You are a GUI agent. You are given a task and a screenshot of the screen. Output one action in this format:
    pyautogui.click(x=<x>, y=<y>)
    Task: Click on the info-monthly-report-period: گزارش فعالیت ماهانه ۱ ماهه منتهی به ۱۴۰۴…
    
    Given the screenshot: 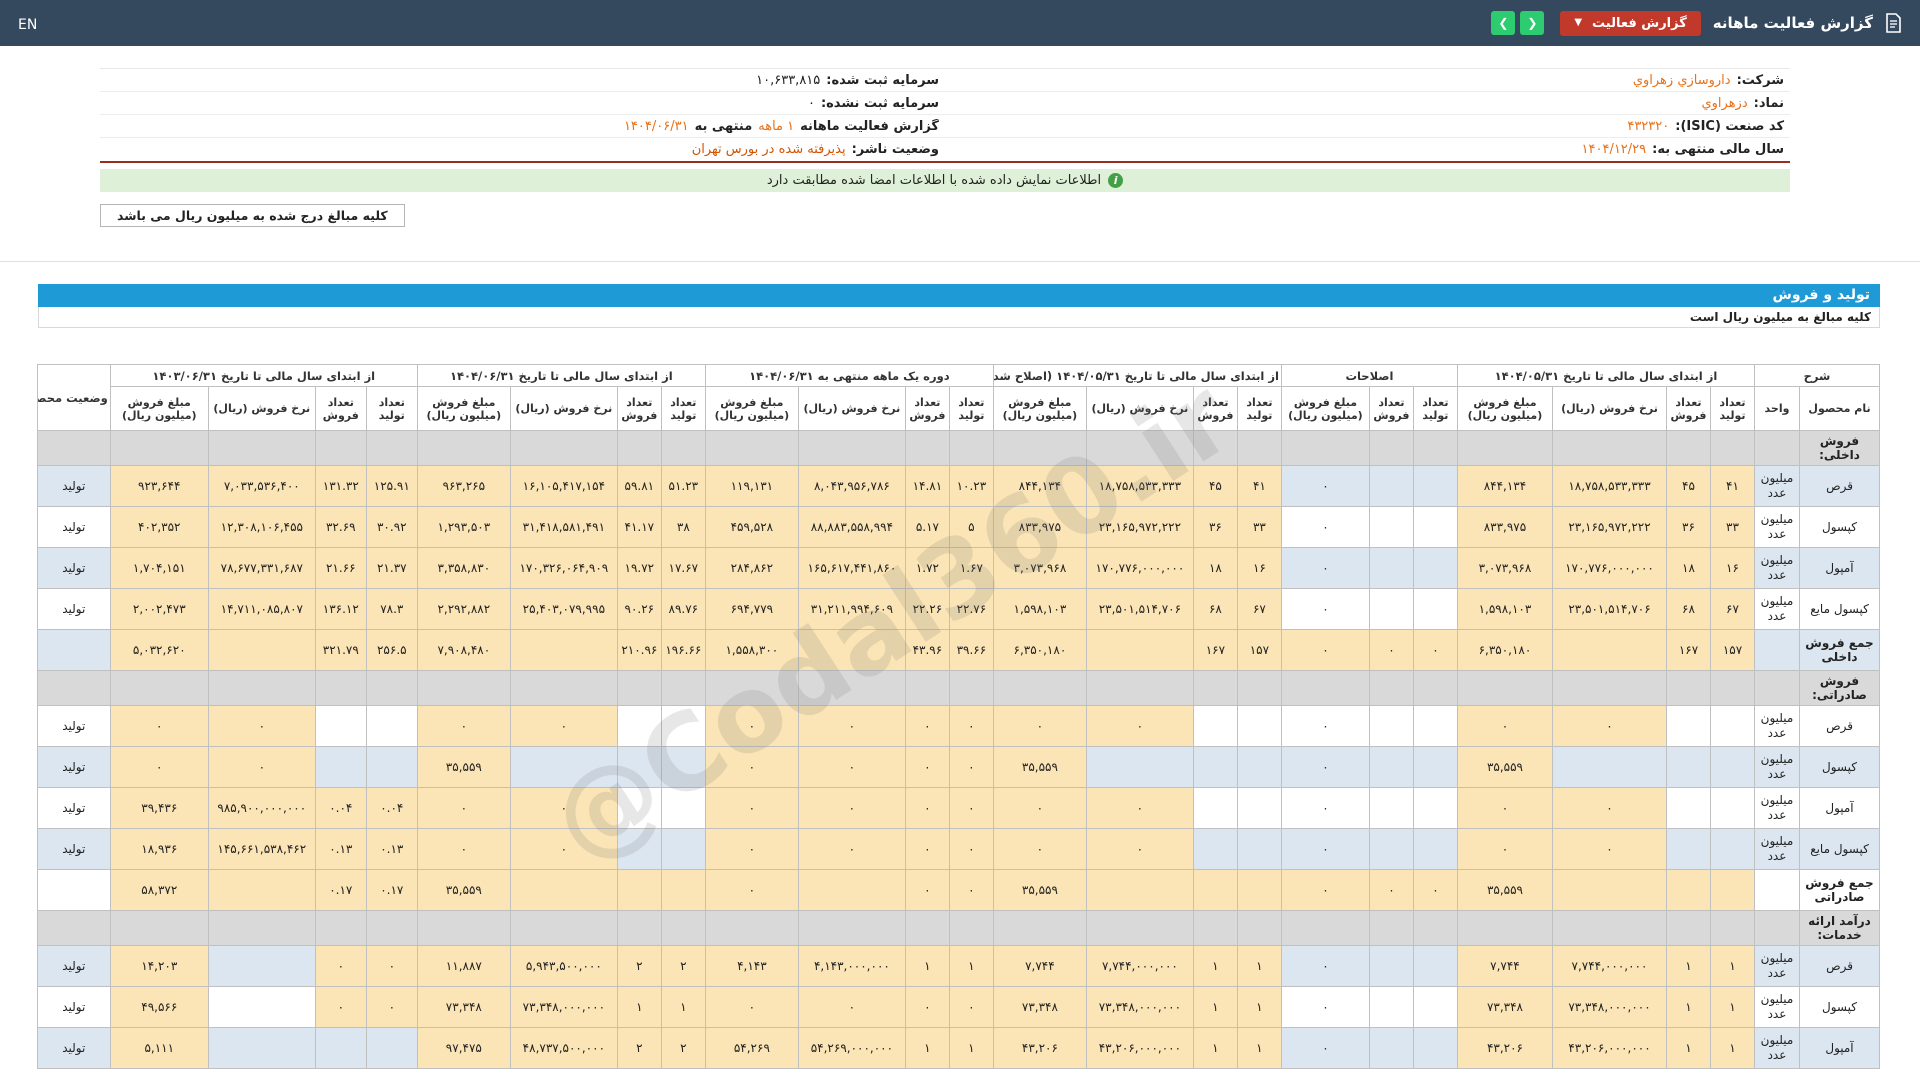 What is the action you would take?
    pyautogui.click(x=522, y=126)
    